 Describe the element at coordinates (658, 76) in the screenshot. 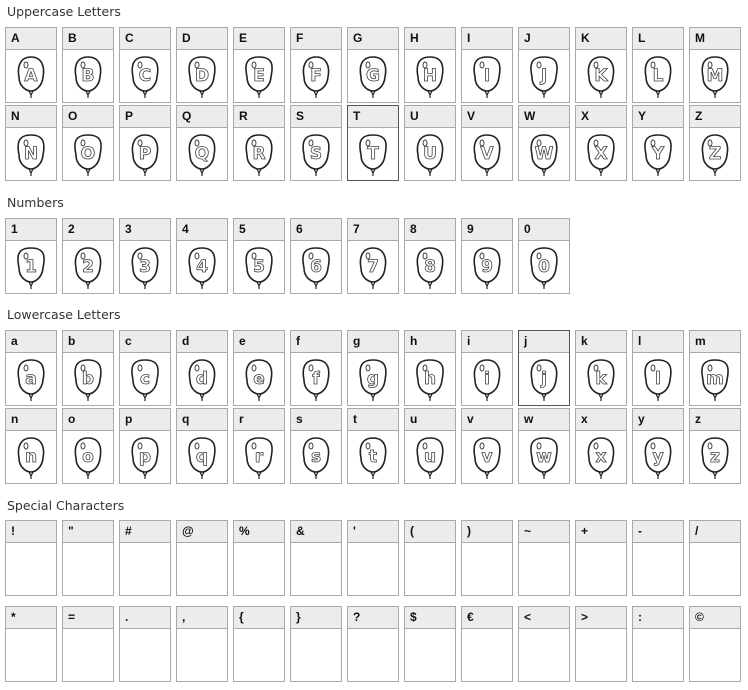

I see `svg-text: L` at that location.